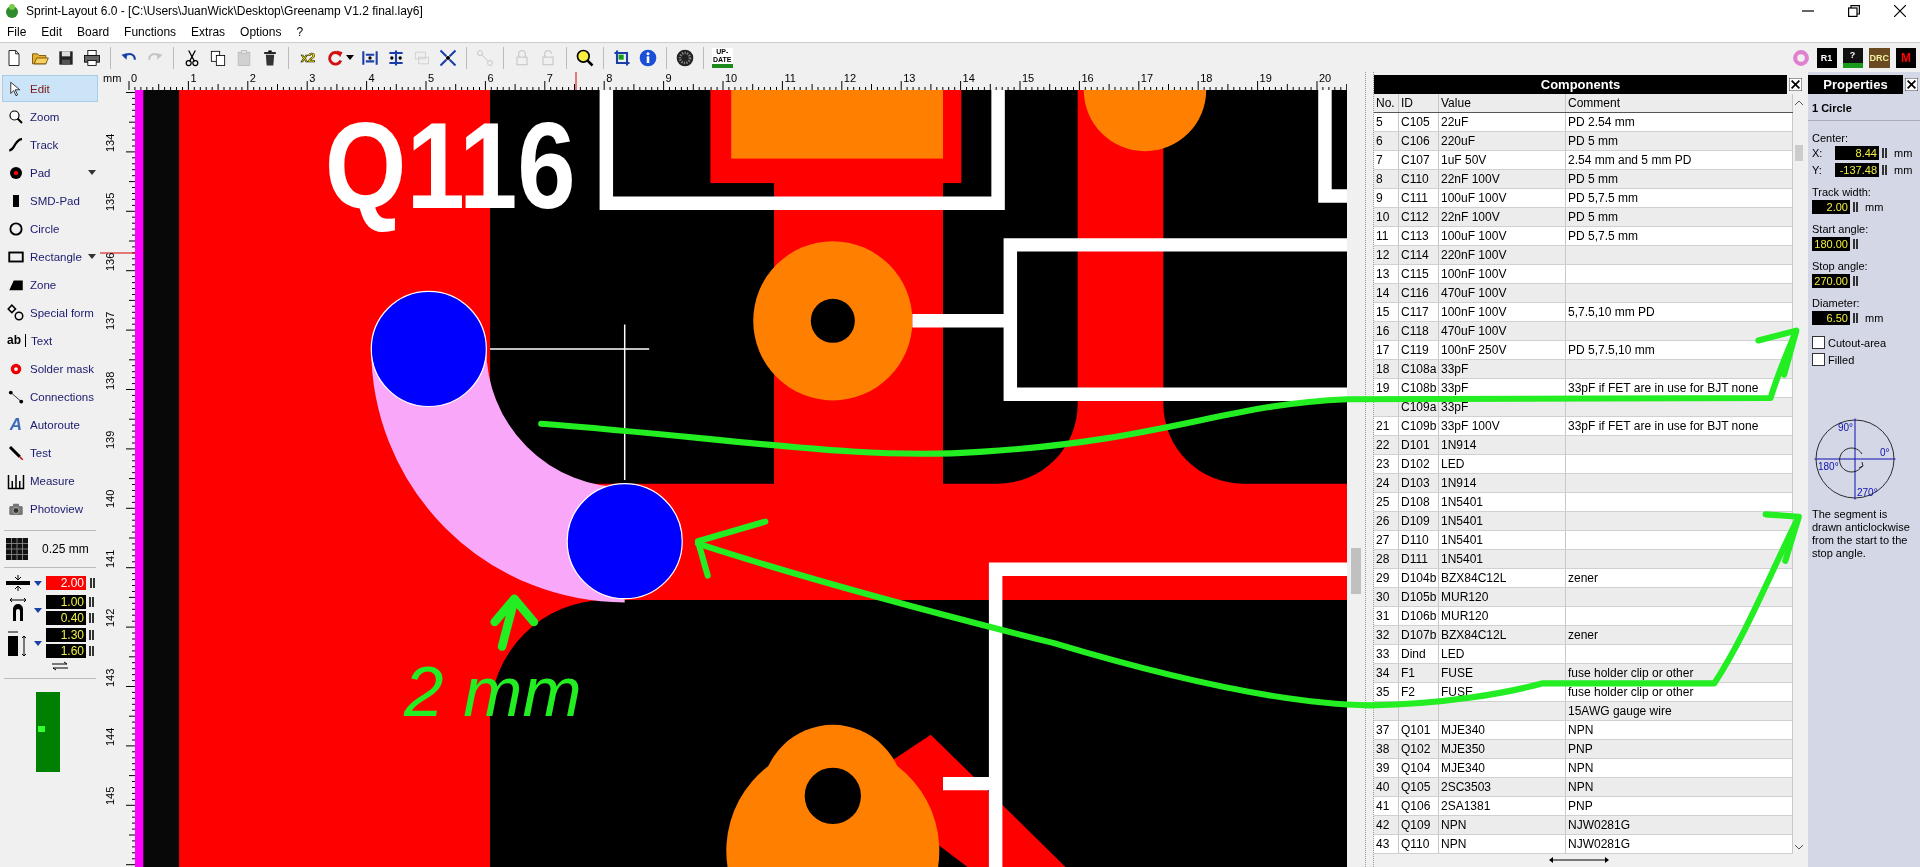 The width and height of the screenshot is (1920, 867). I want to click on column-header: Value, so click(1502, 103).